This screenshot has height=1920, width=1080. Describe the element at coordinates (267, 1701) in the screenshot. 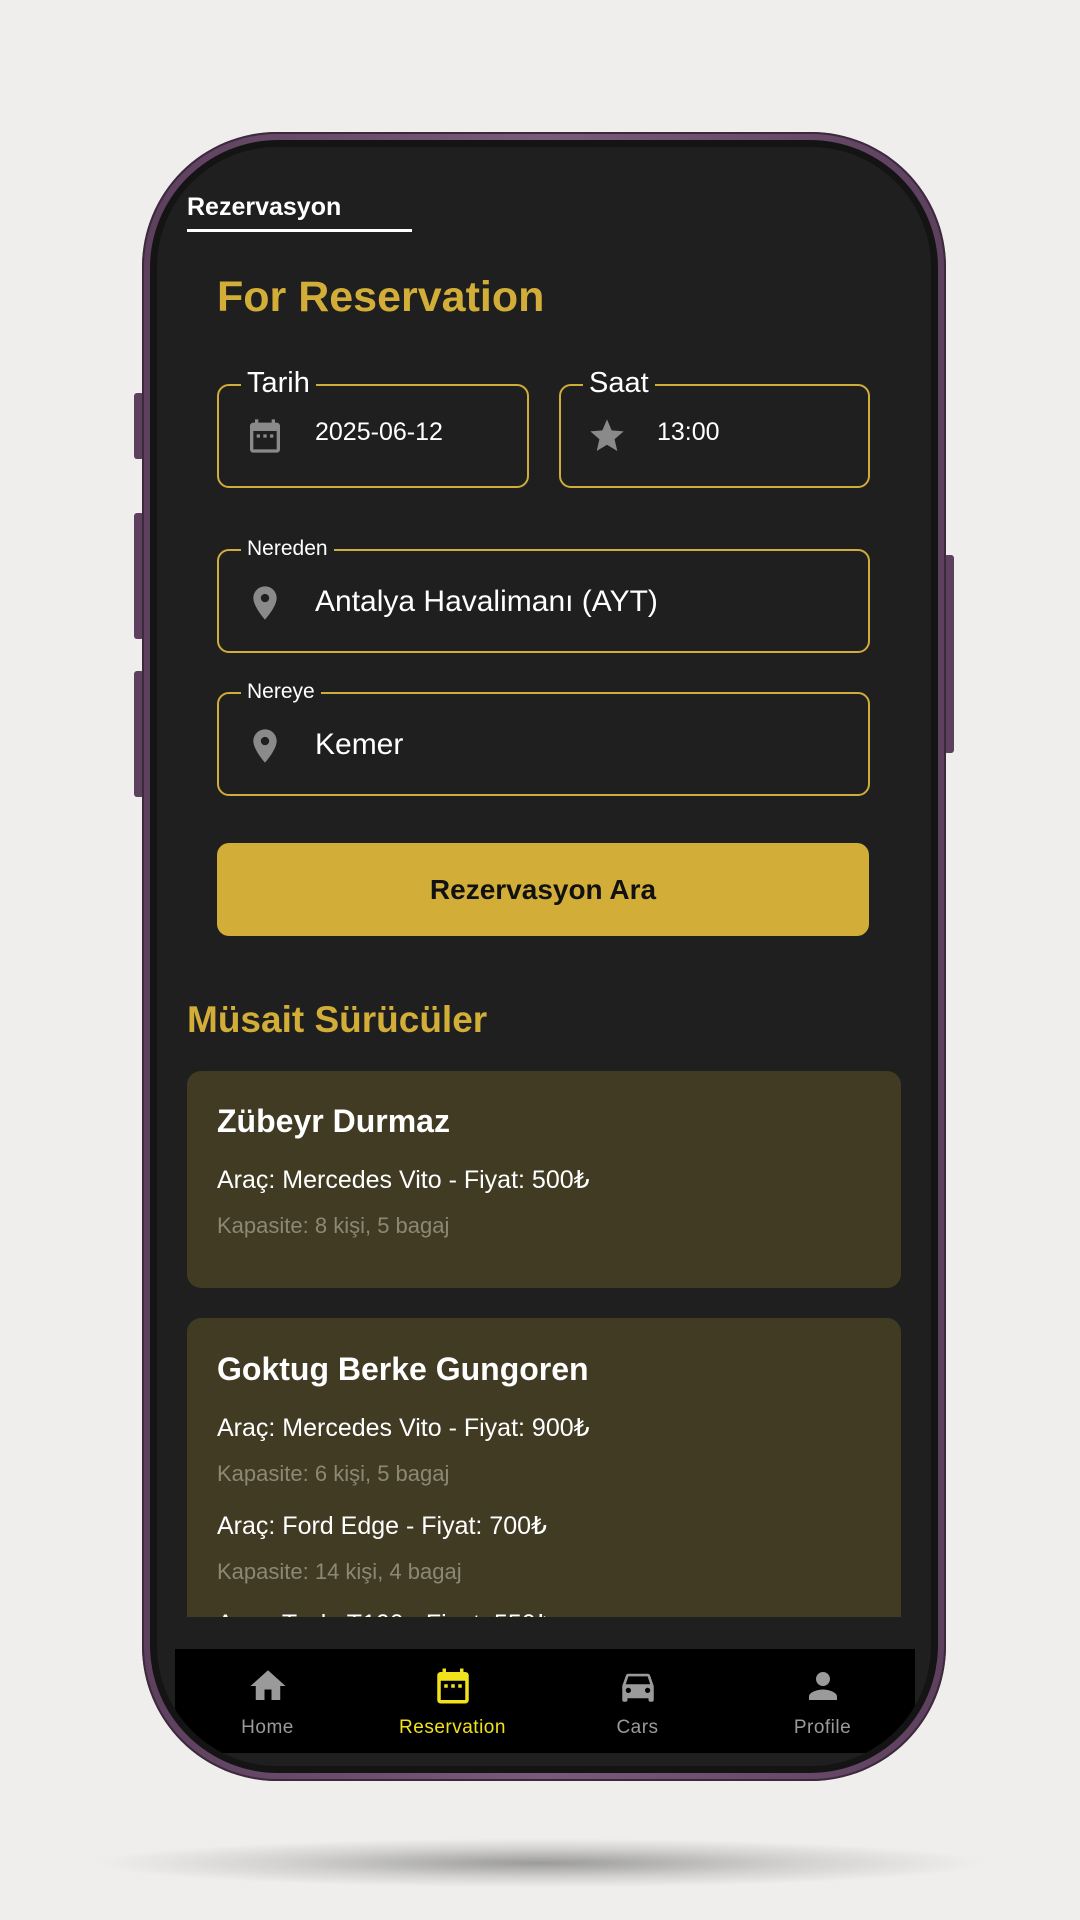

I see `nav-home: Home` at that location.